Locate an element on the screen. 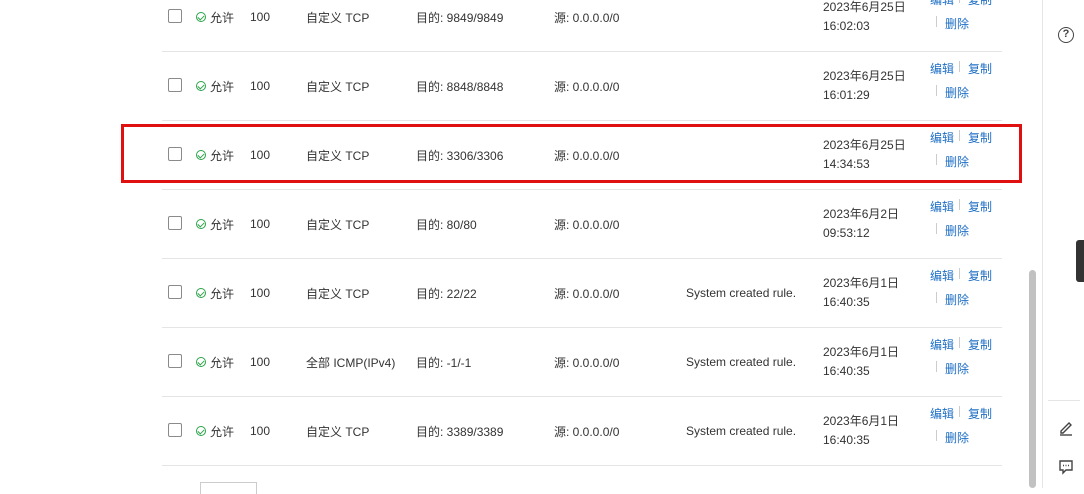 This screenshot has width=1084, height=494. protocol-cell: 全部 ICMP(IPv4) is located at coordinates (351, 362).